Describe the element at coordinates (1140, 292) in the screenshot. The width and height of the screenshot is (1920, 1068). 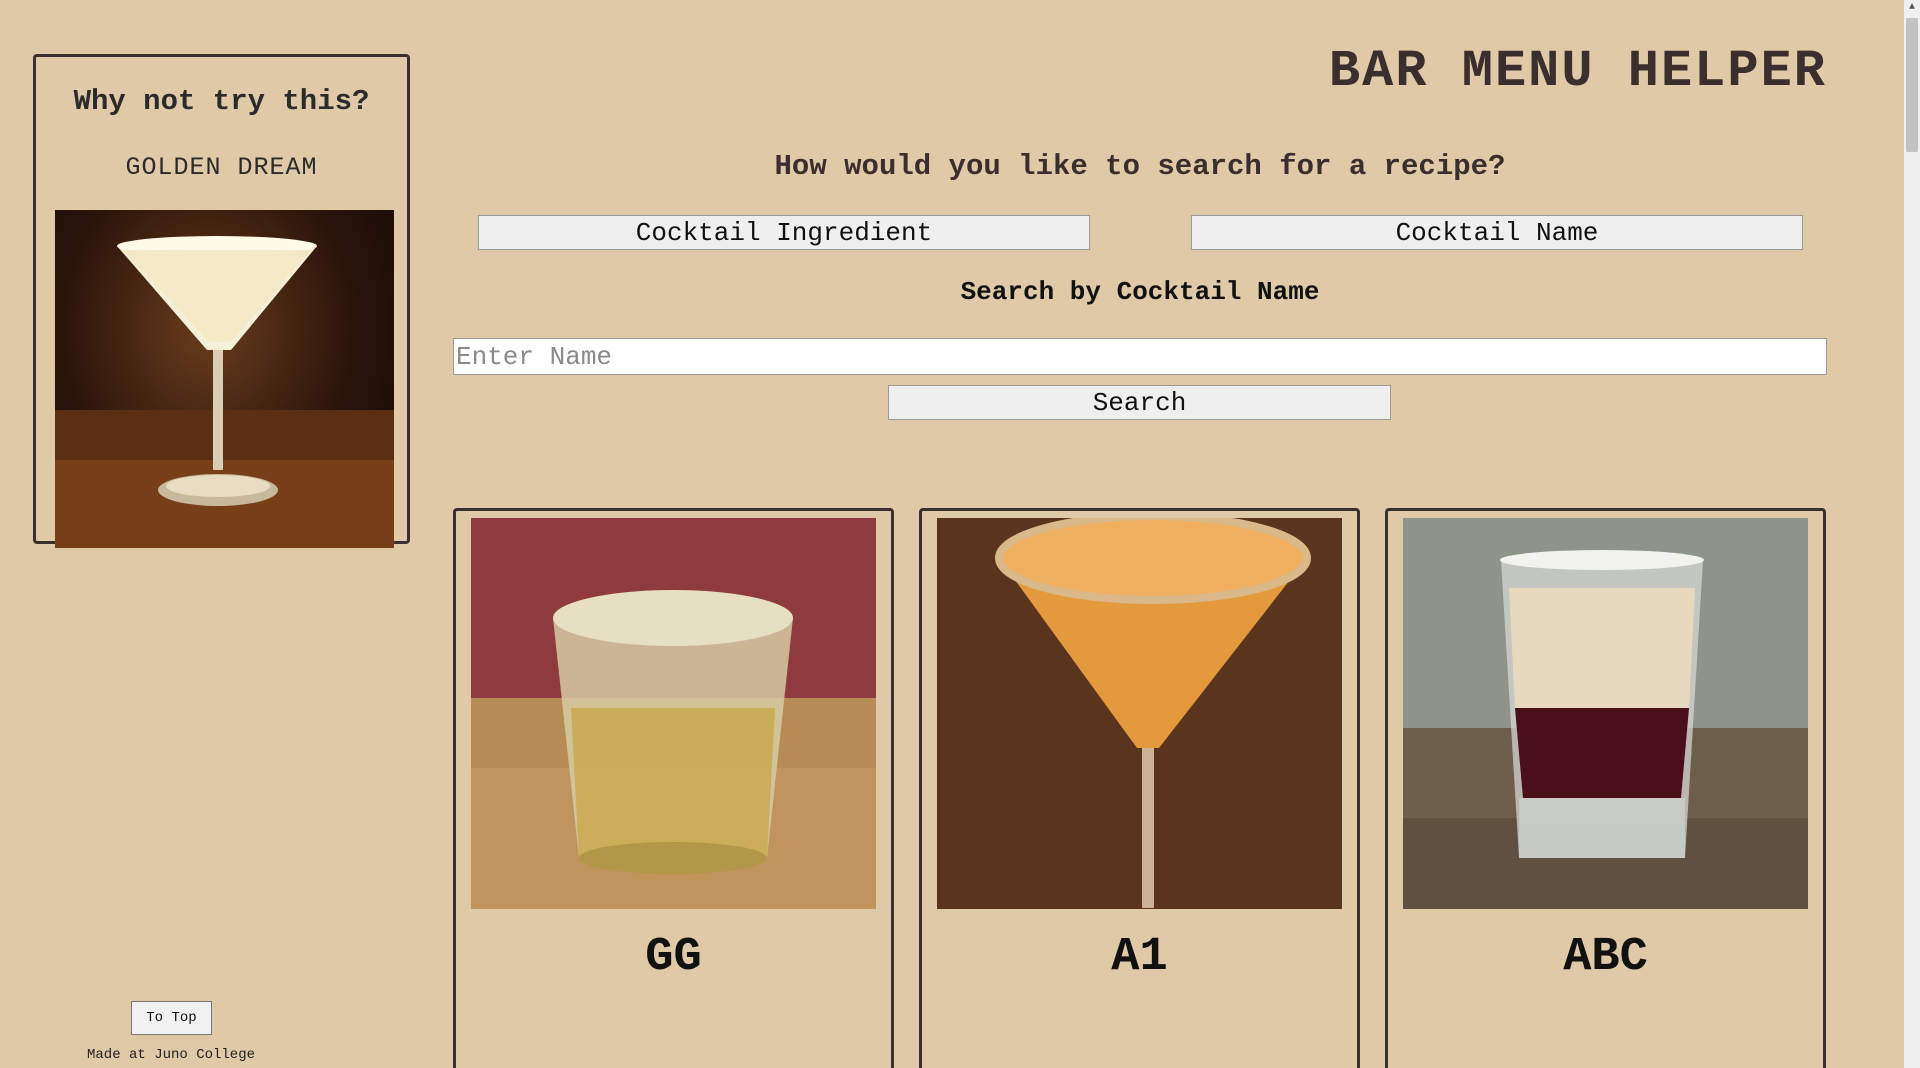
I see `search-heading: Search by Cocktail Name` at that location.